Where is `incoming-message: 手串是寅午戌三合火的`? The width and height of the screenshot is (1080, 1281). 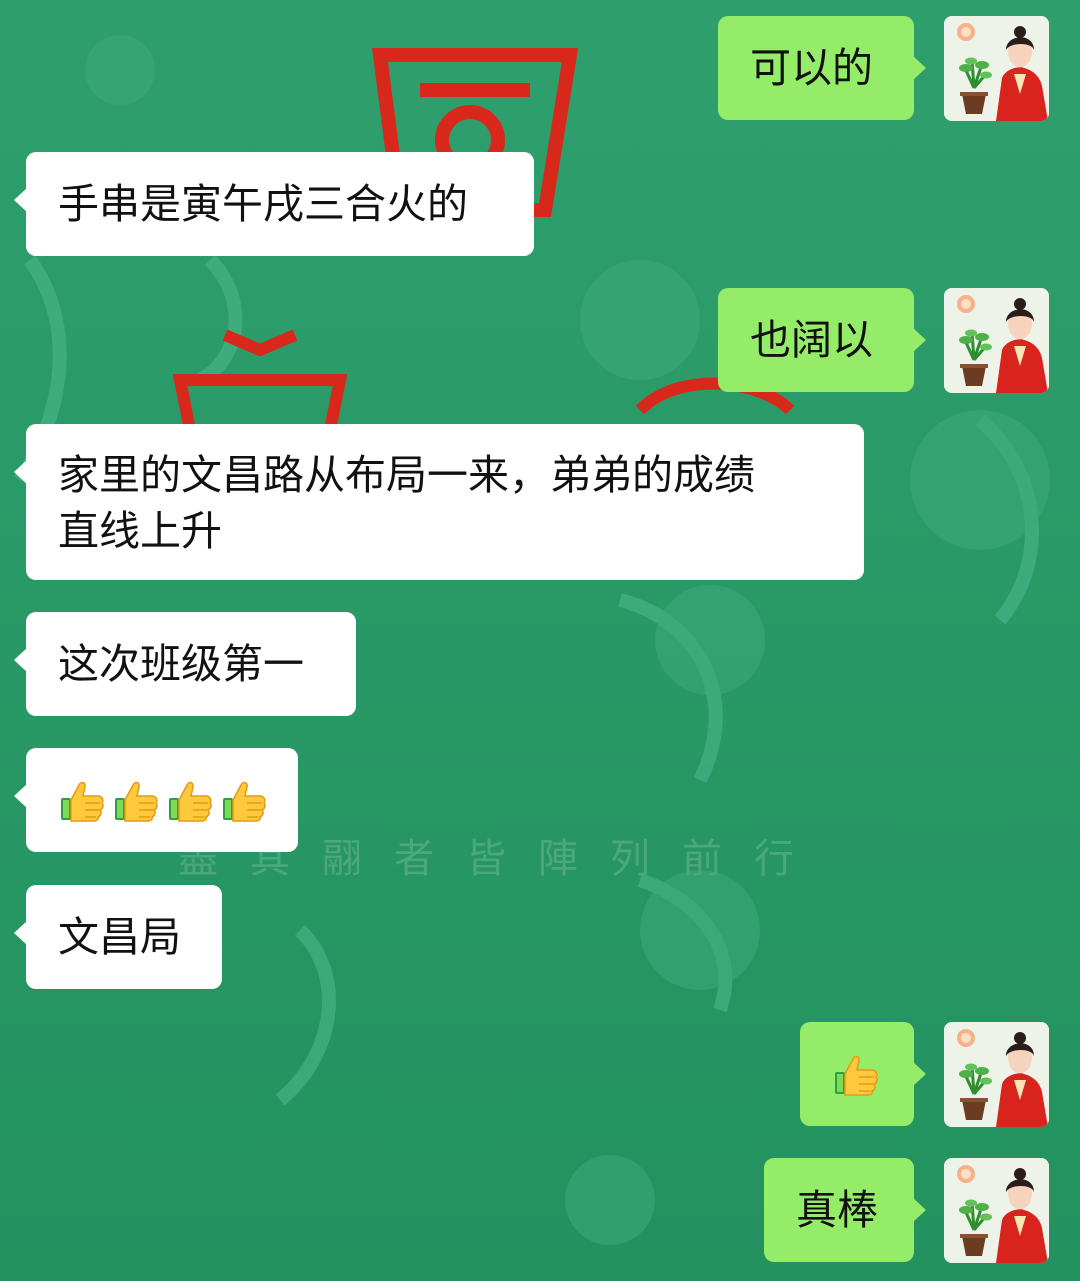
incoming-message: 手串是寅午戌三合火的 is located at coordinates (274, 204).